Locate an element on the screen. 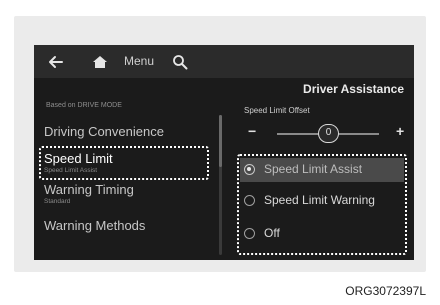  highlight-outline-speed-limit is located at coordinates (124, 163).